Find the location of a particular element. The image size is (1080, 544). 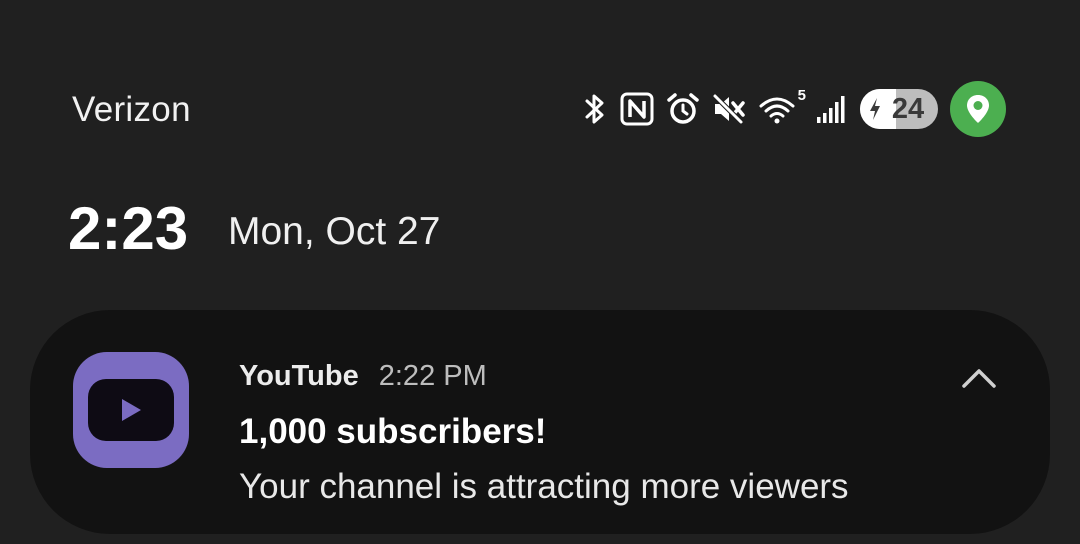

carrier-name: Verizon is located at coordinates (131, 109).